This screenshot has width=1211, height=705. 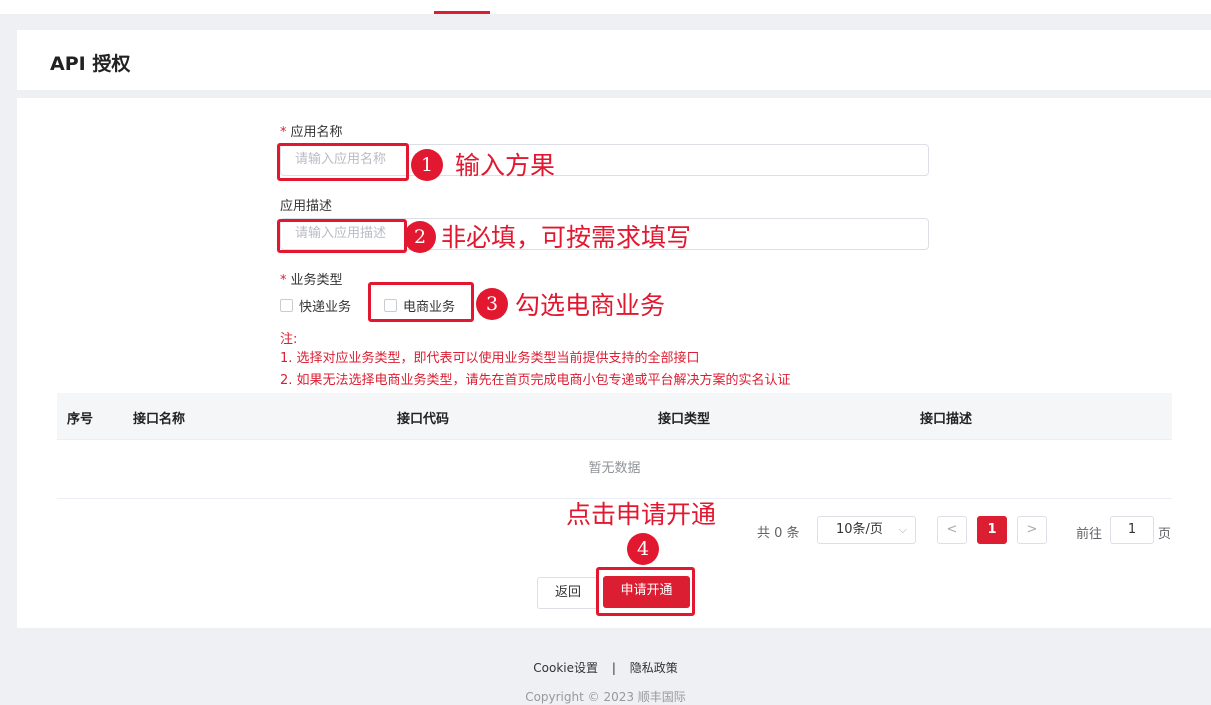 I want to click on app-name-label: * 应用名称, so click(x=311, y=130).